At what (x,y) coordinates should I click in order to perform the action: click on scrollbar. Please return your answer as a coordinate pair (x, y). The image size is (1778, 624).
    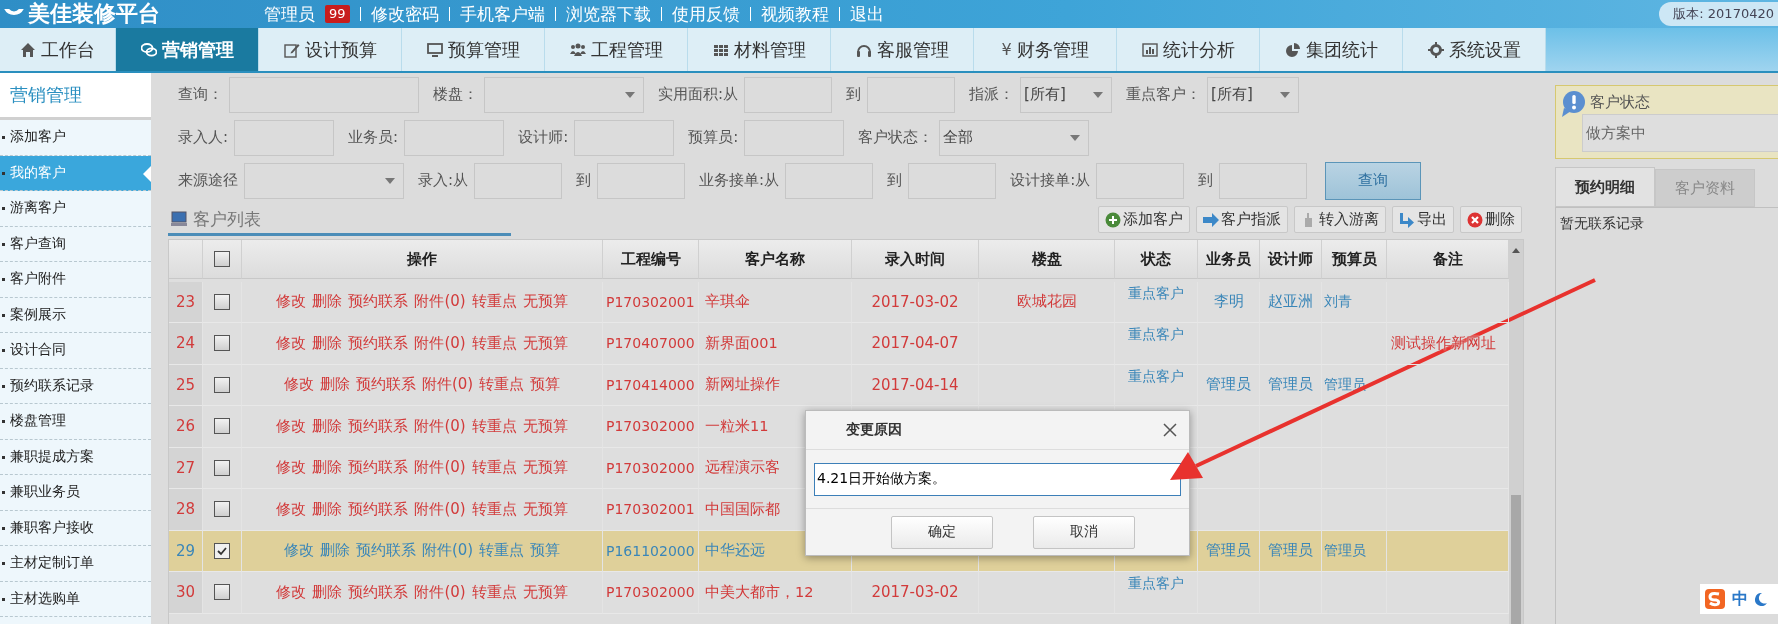
    Looking at the image, I should click on (1516, 432).